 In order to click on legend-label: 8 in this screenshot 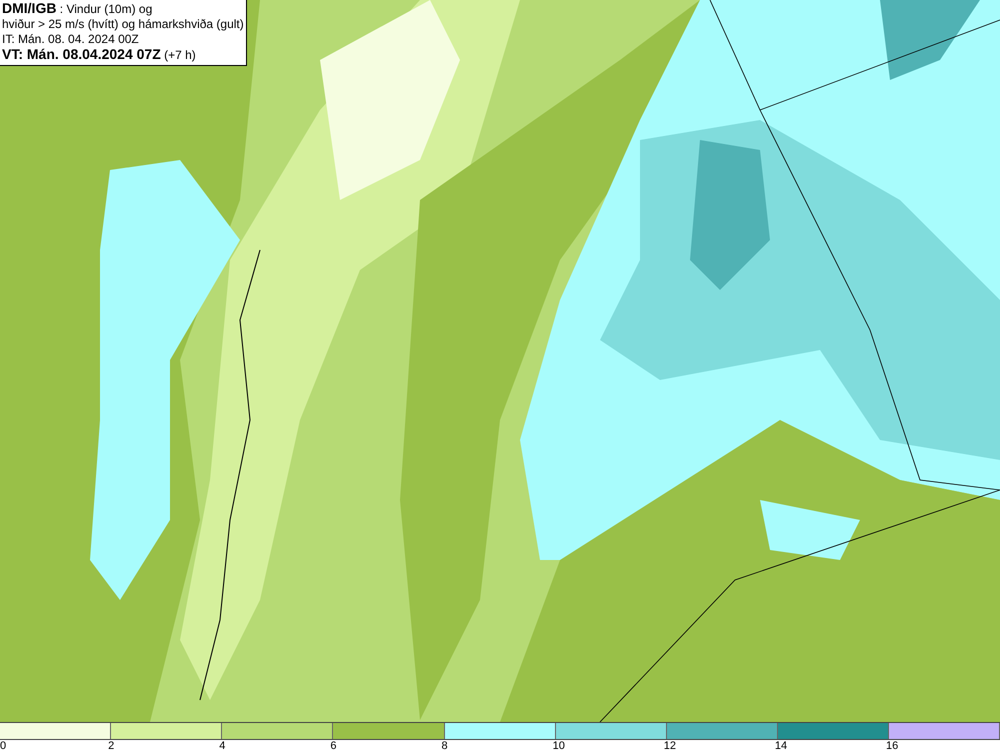, I will do `click(445, 746)`.